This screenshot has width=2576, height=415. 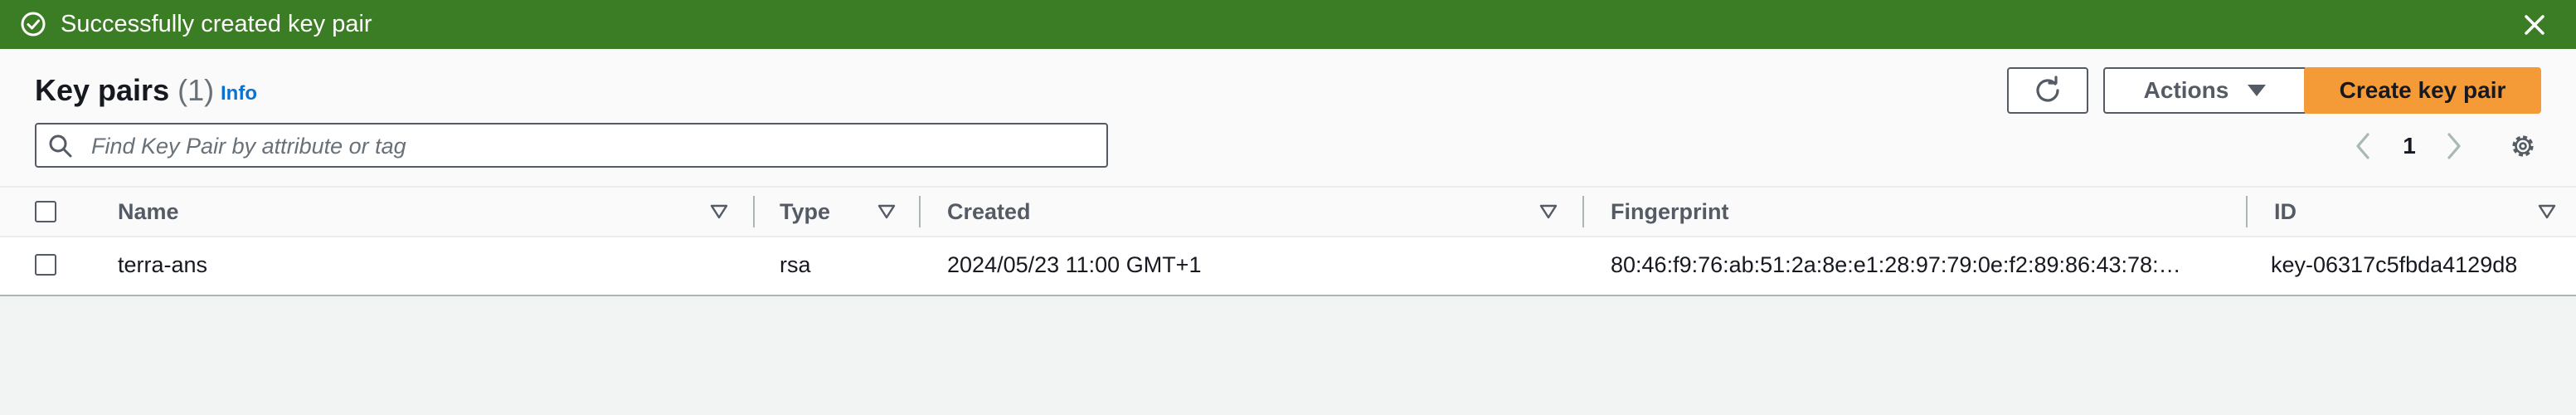 I want to click on search-icon, so click(x=61, y=146).